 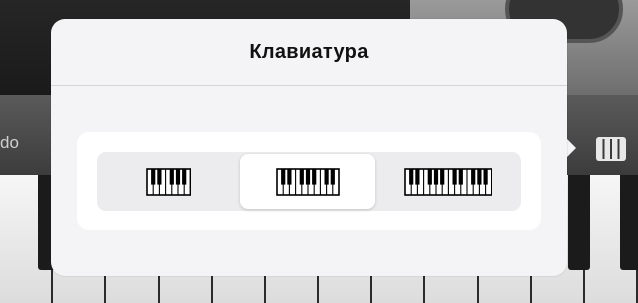 I want to click on instrument-label: do, so click(x=9, y=142).